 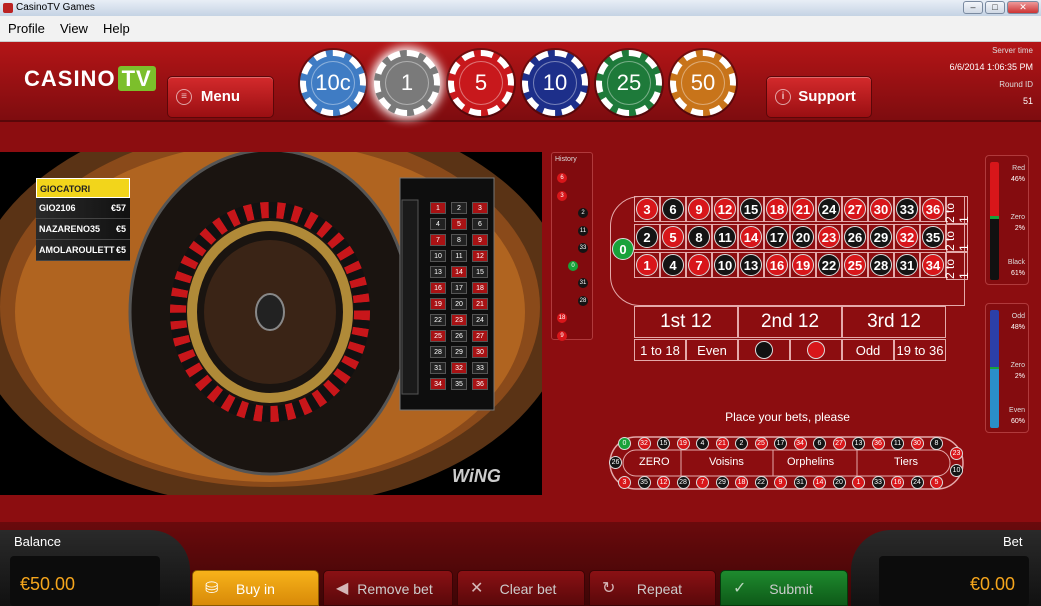 What do you see at coordinates (907, 237) in the screenshot?
I see `number-32: 32` at bounding box center [907, 237].